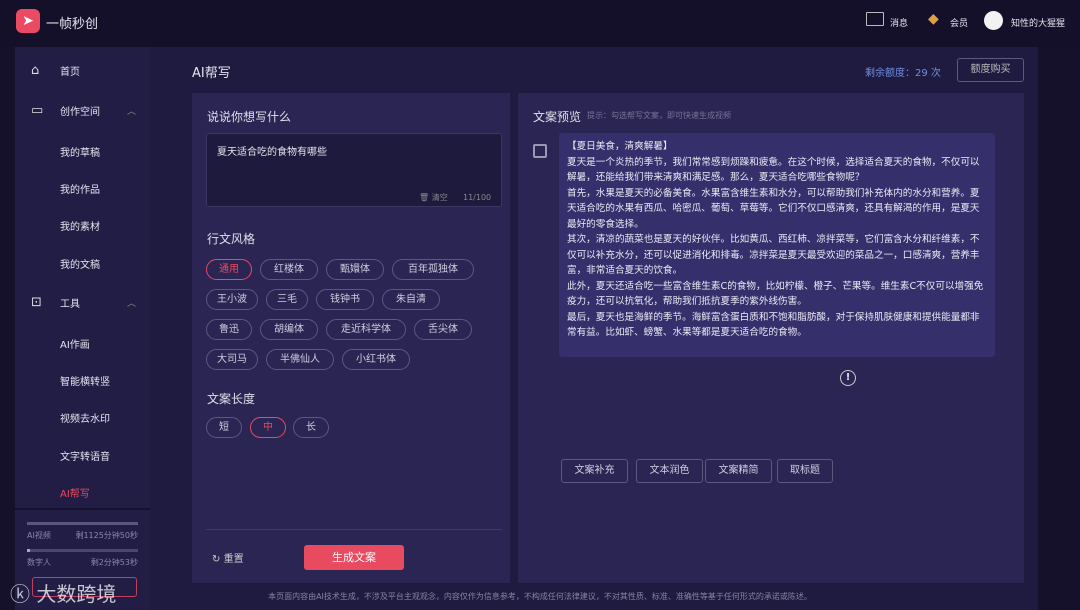  I want to click on reset-button: ↻ 重置, so click(228, 557).